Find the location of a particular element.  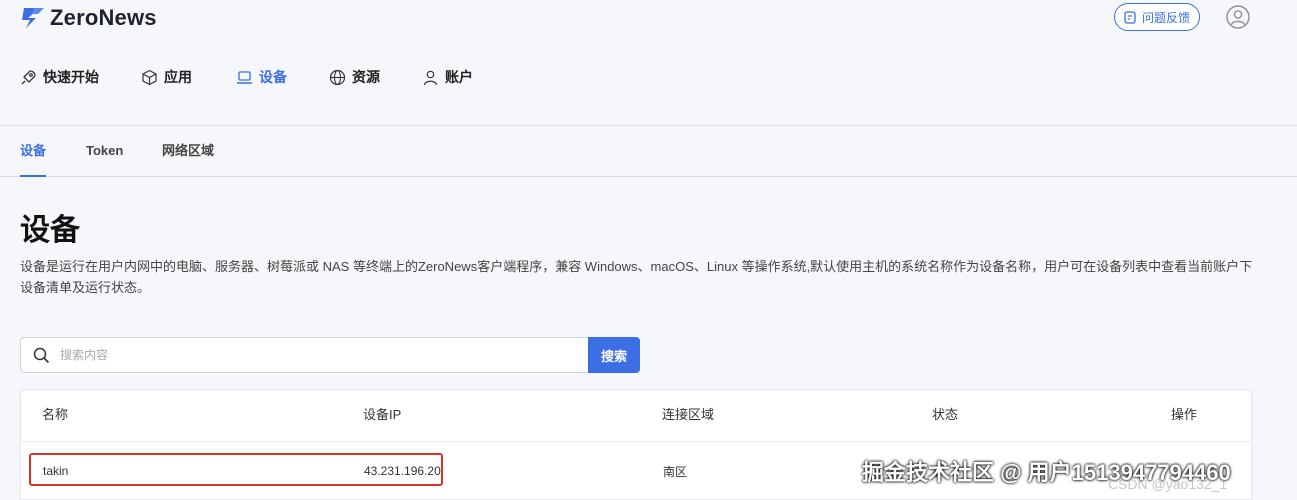

search-button: 搜索 is located at coordinates (614, 355).